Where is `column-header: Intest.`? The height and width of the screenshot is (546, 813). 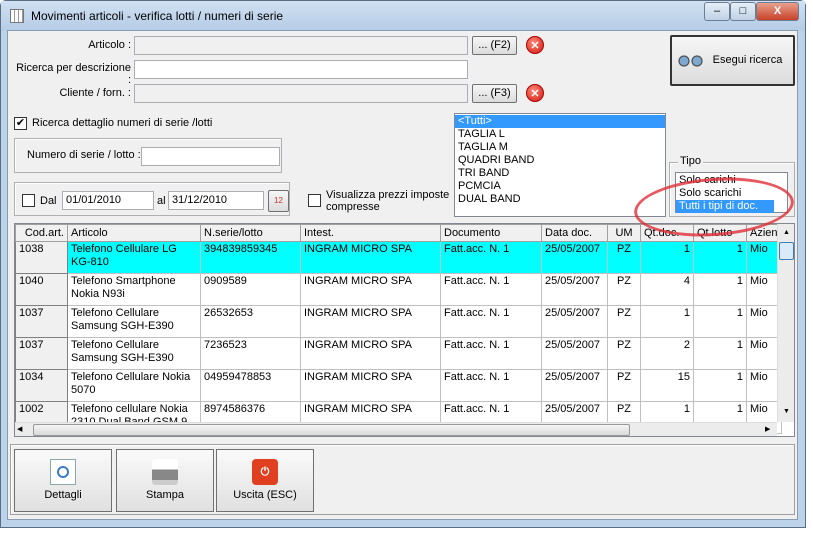
column-header: Intest. is located at coordinates (370, 233).